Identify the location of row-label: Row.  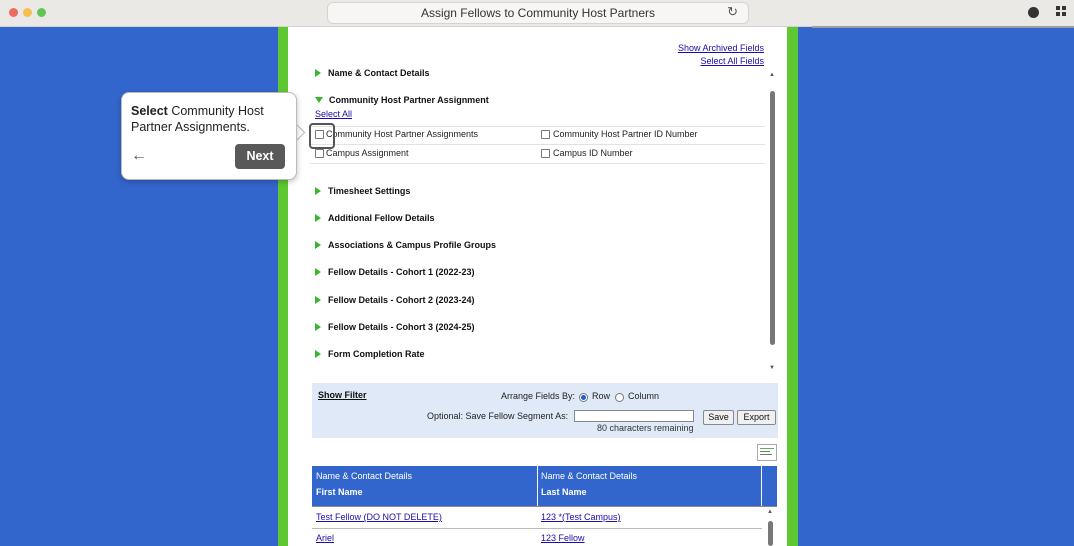
(601, 396).